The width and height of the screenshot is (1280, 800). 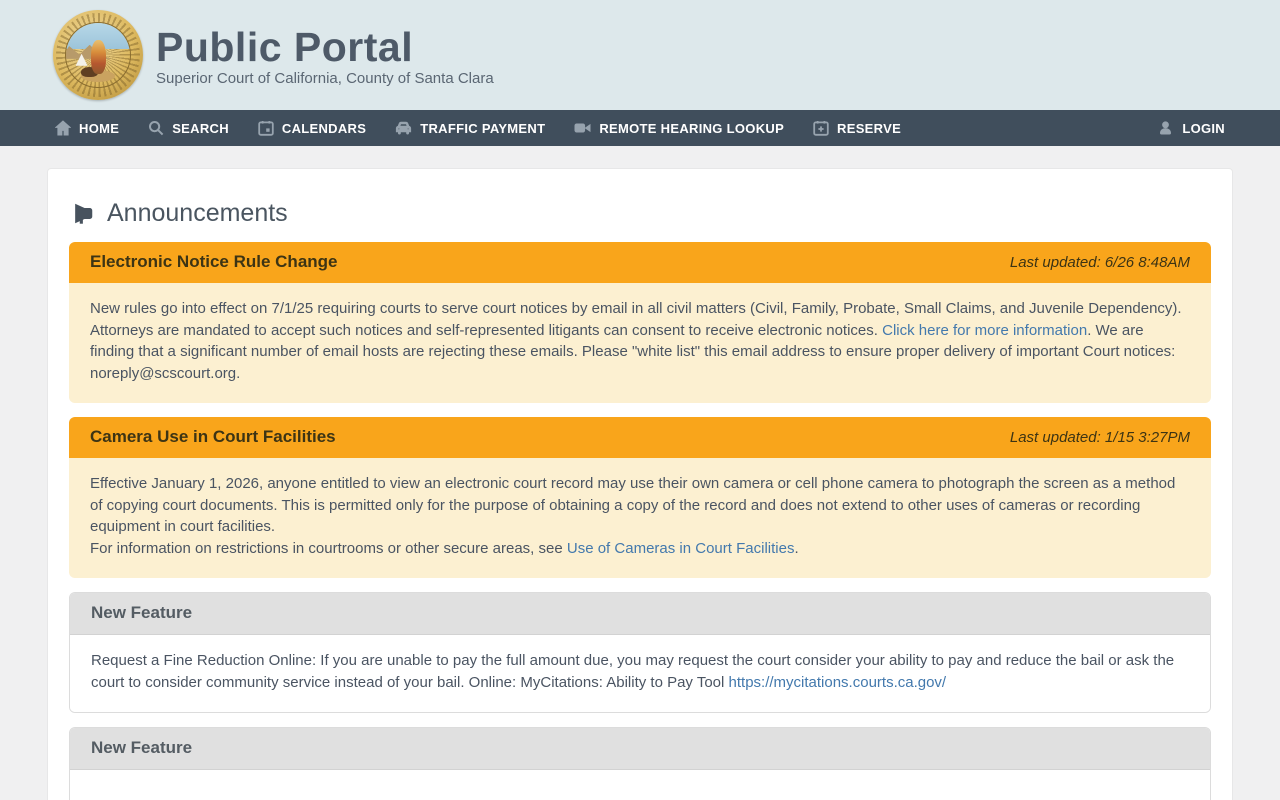 I want to click on video-camera-icon, so click(x=582, y=128).